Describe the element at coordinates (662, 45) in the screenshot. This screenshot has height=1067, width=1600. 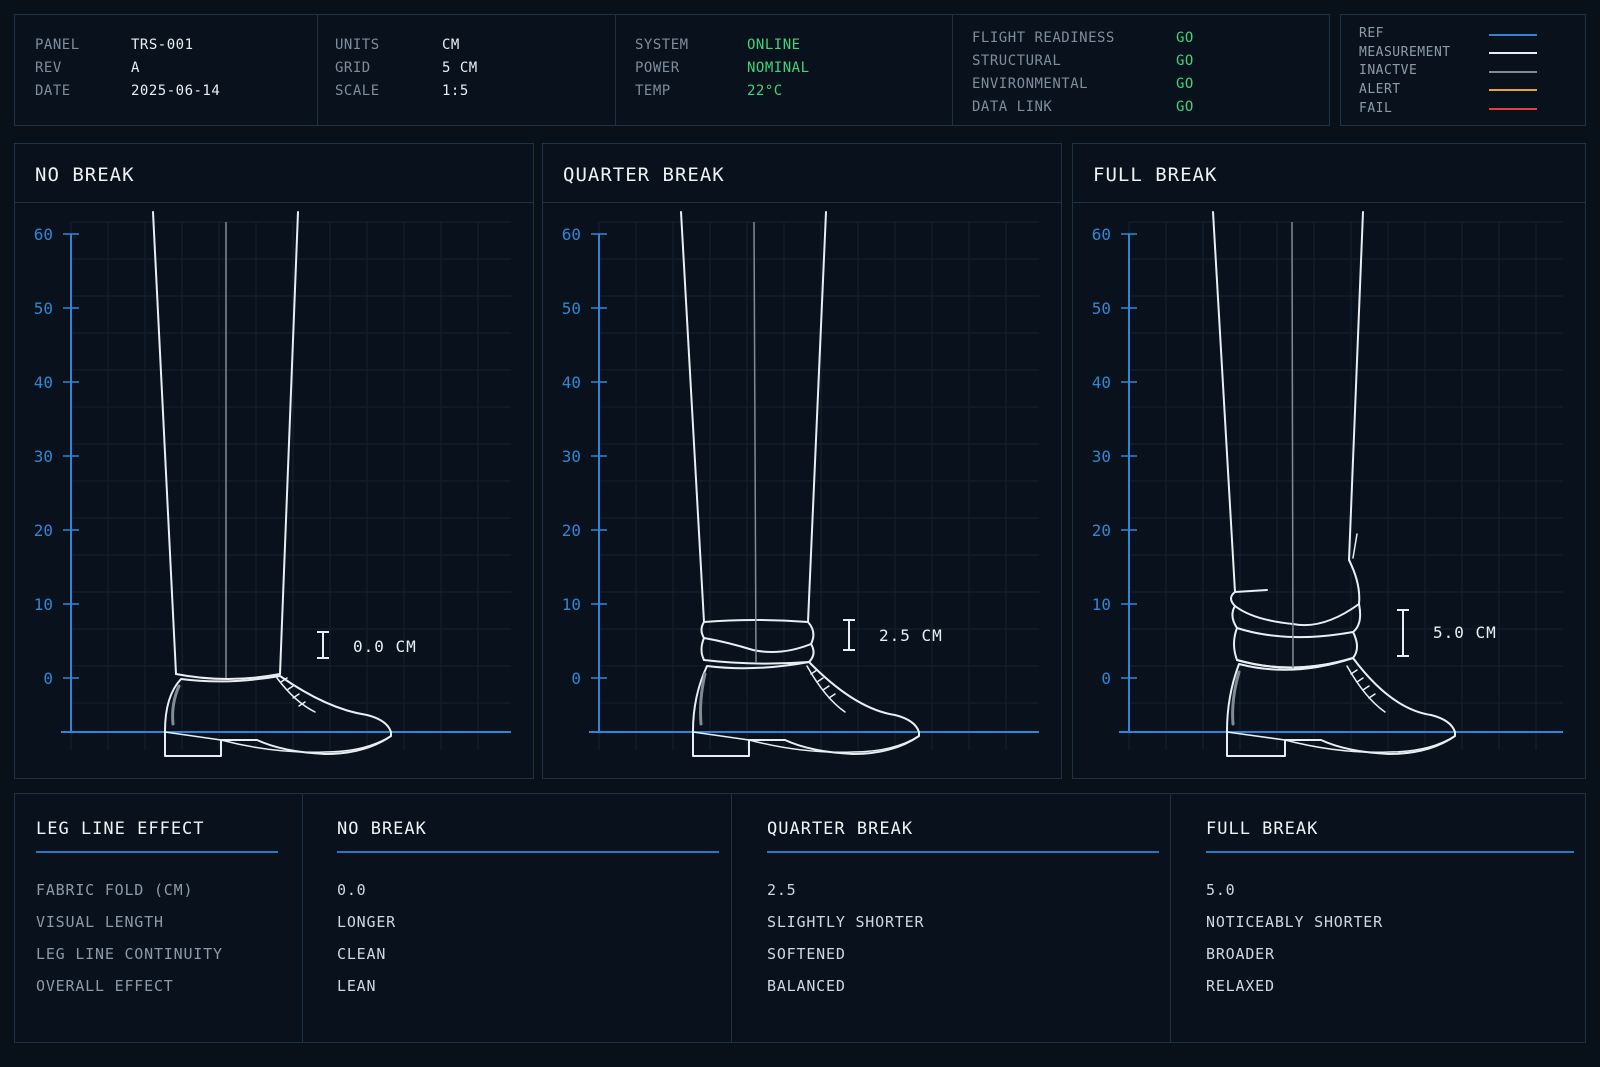
I see `system-label: SYSTEM` at that location.